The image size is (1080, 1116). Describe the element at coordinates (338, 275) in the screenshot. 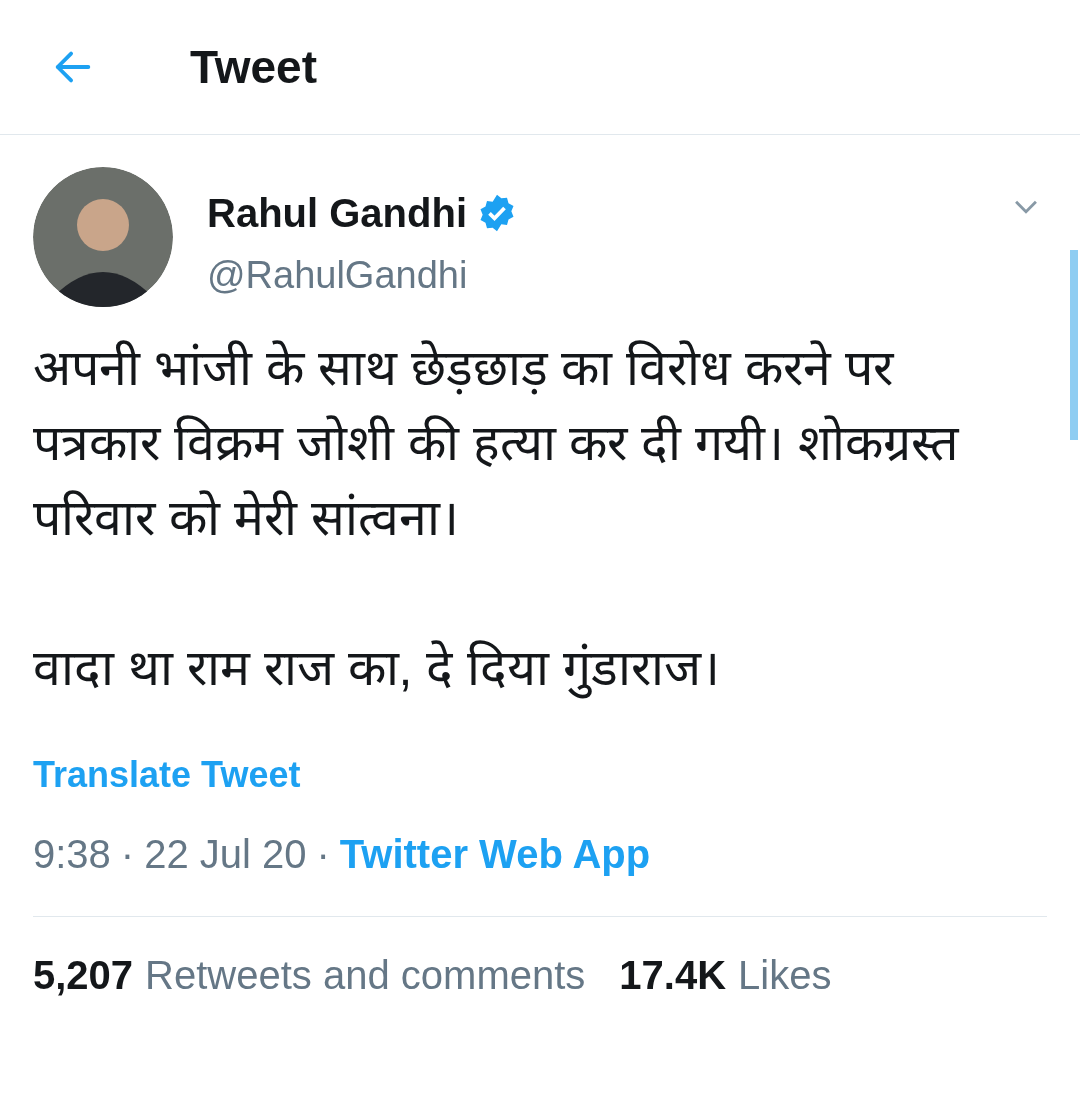

I see `author-handle: @RahulGandhi` at that location.